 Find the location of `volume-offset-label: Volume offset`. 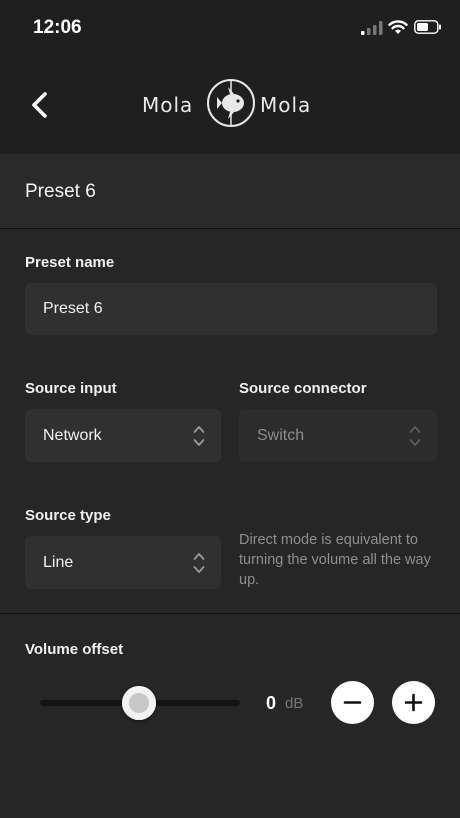

volume-offset-label: Volume offset is located at coordinates (74, 649).